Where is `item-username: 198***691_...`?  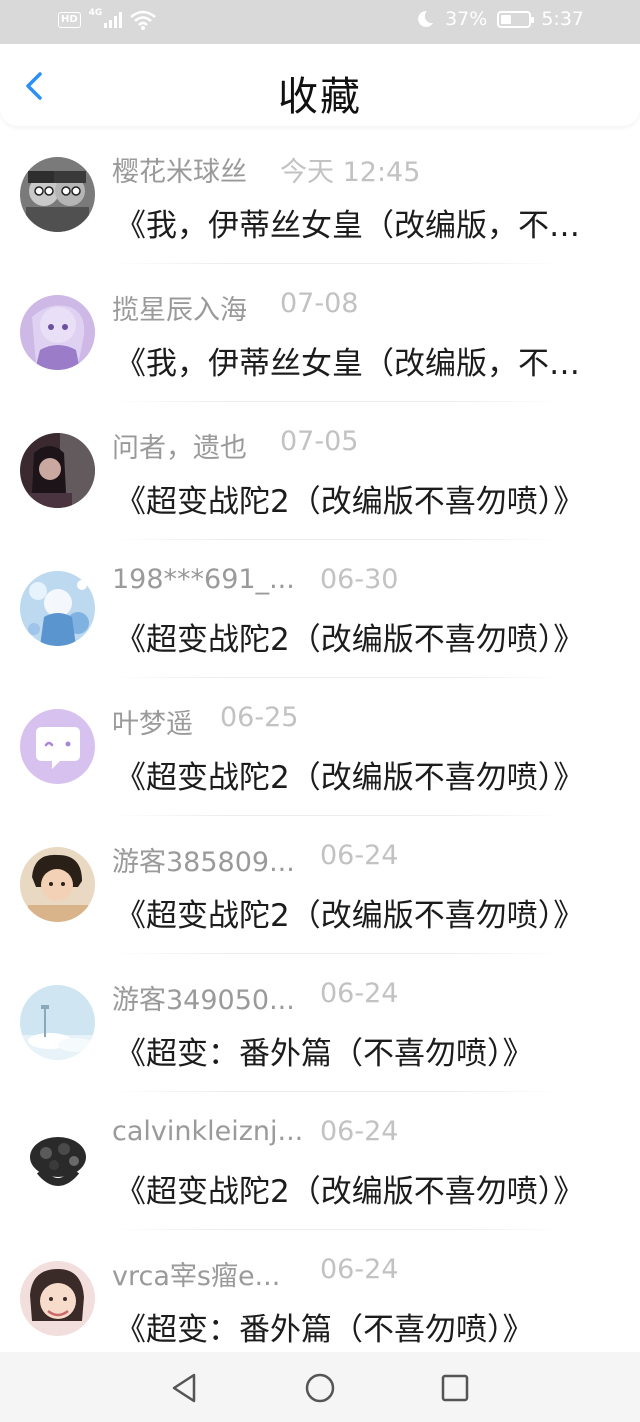
item-username: 198***691_... is located at coordinates (203, 579).